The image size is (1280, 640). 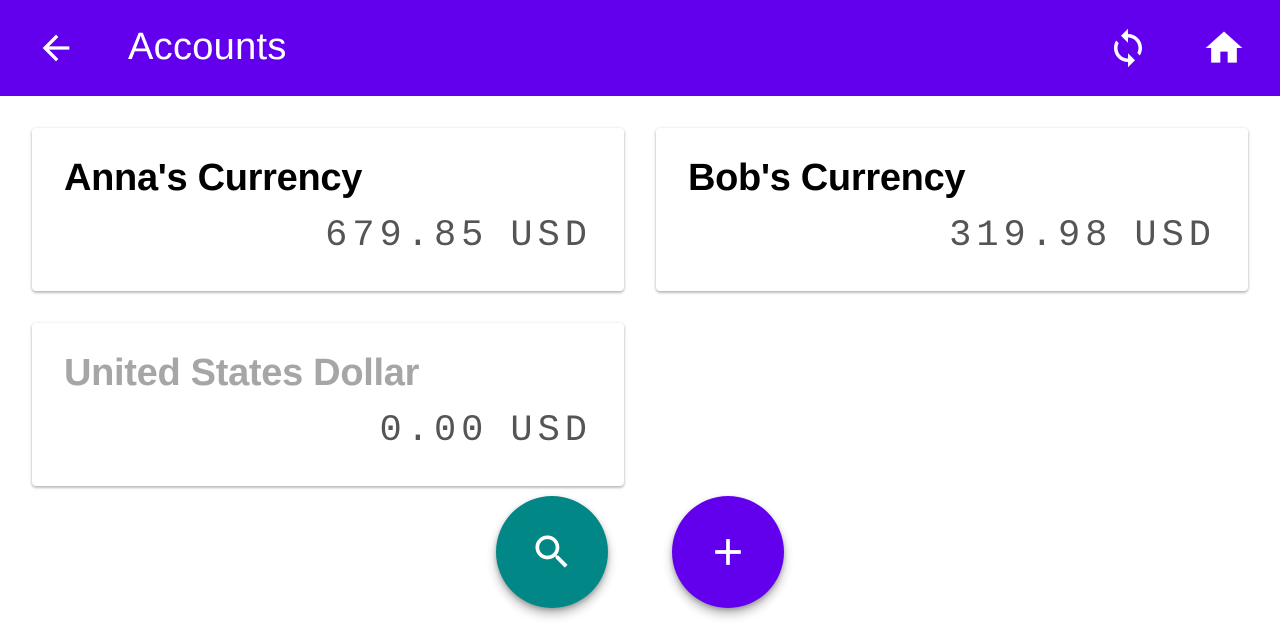 I want to click on account-balance: 0.00 USD, so click(x=486, y=431).